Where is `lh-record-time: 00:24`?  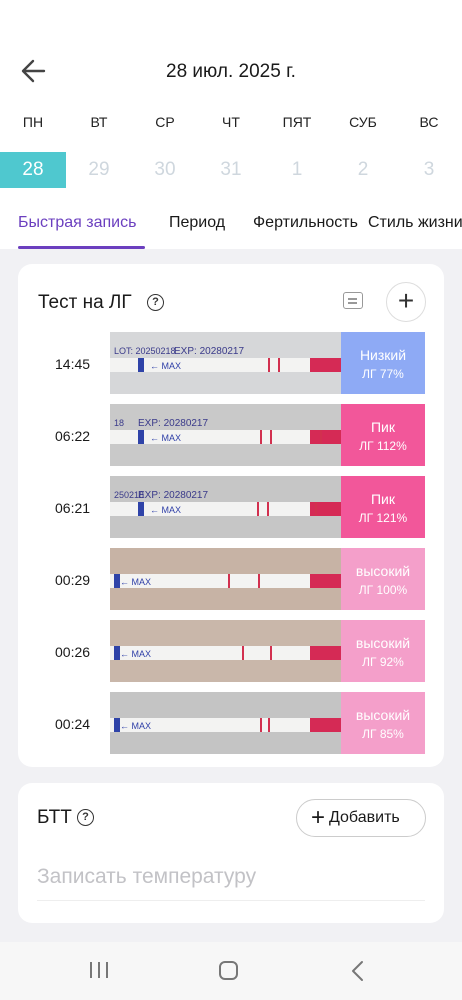
lh-record-time: 00:24 is located at coordinates (73, 724).